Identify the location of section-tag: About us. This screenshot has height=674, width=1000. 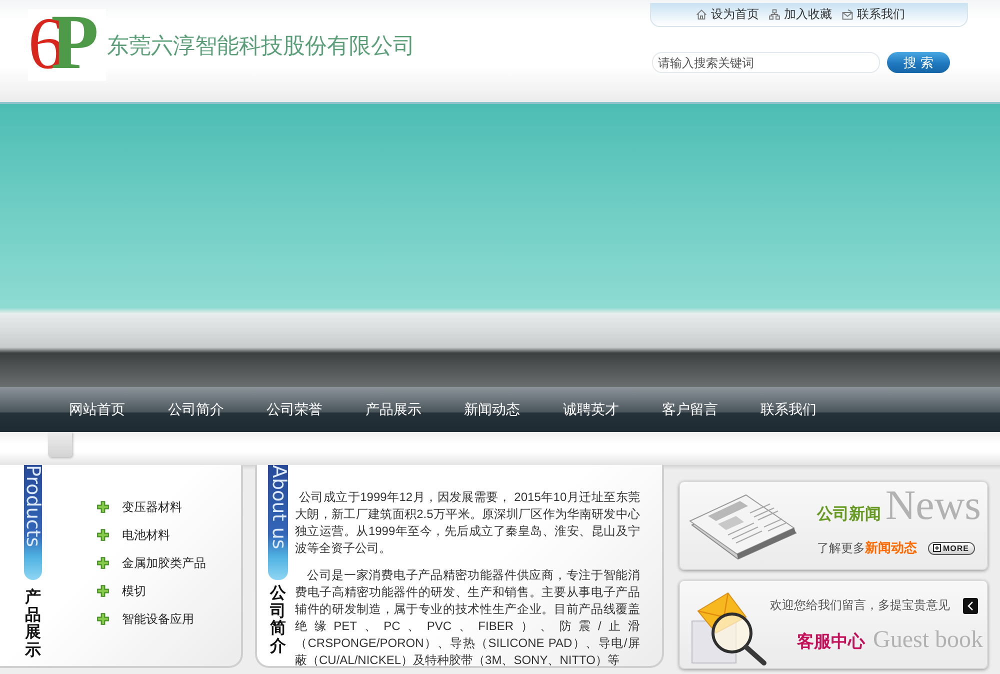
(278, 522).